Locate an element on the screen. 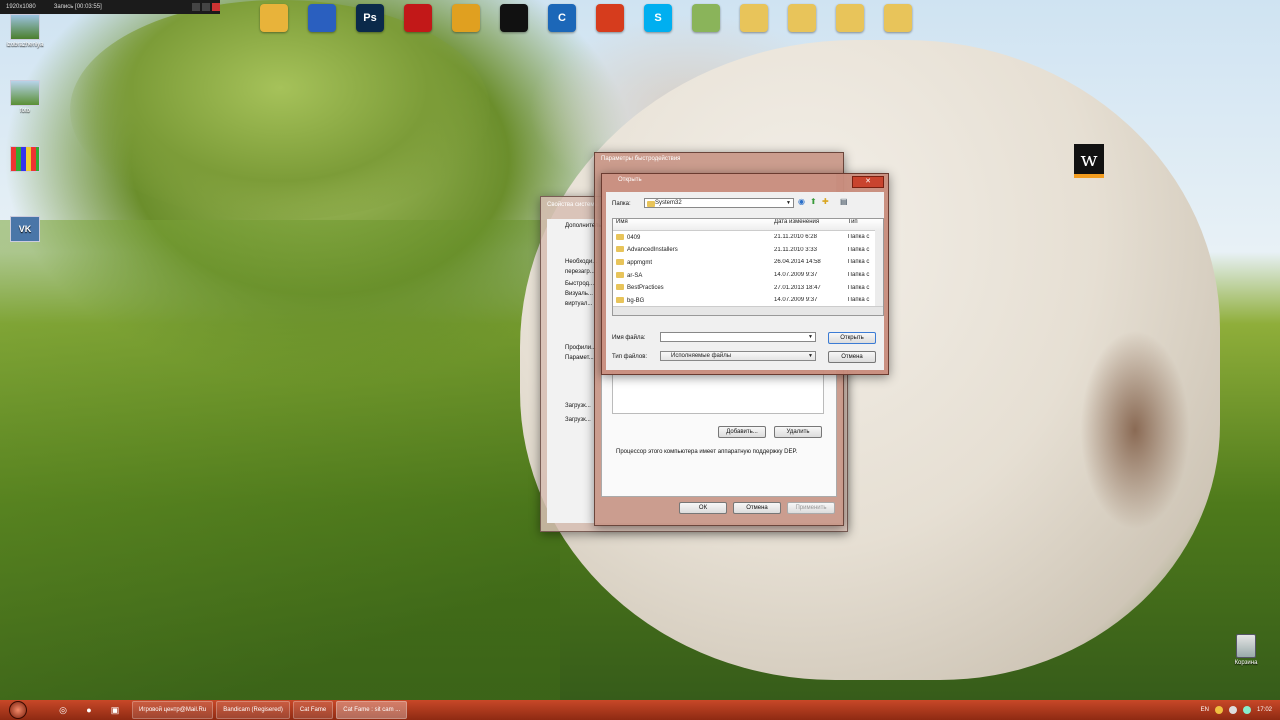 This screenshot has height=720, width=1280. file-date: 26.04.2014 14:58 is located at coordinates (797, 262).